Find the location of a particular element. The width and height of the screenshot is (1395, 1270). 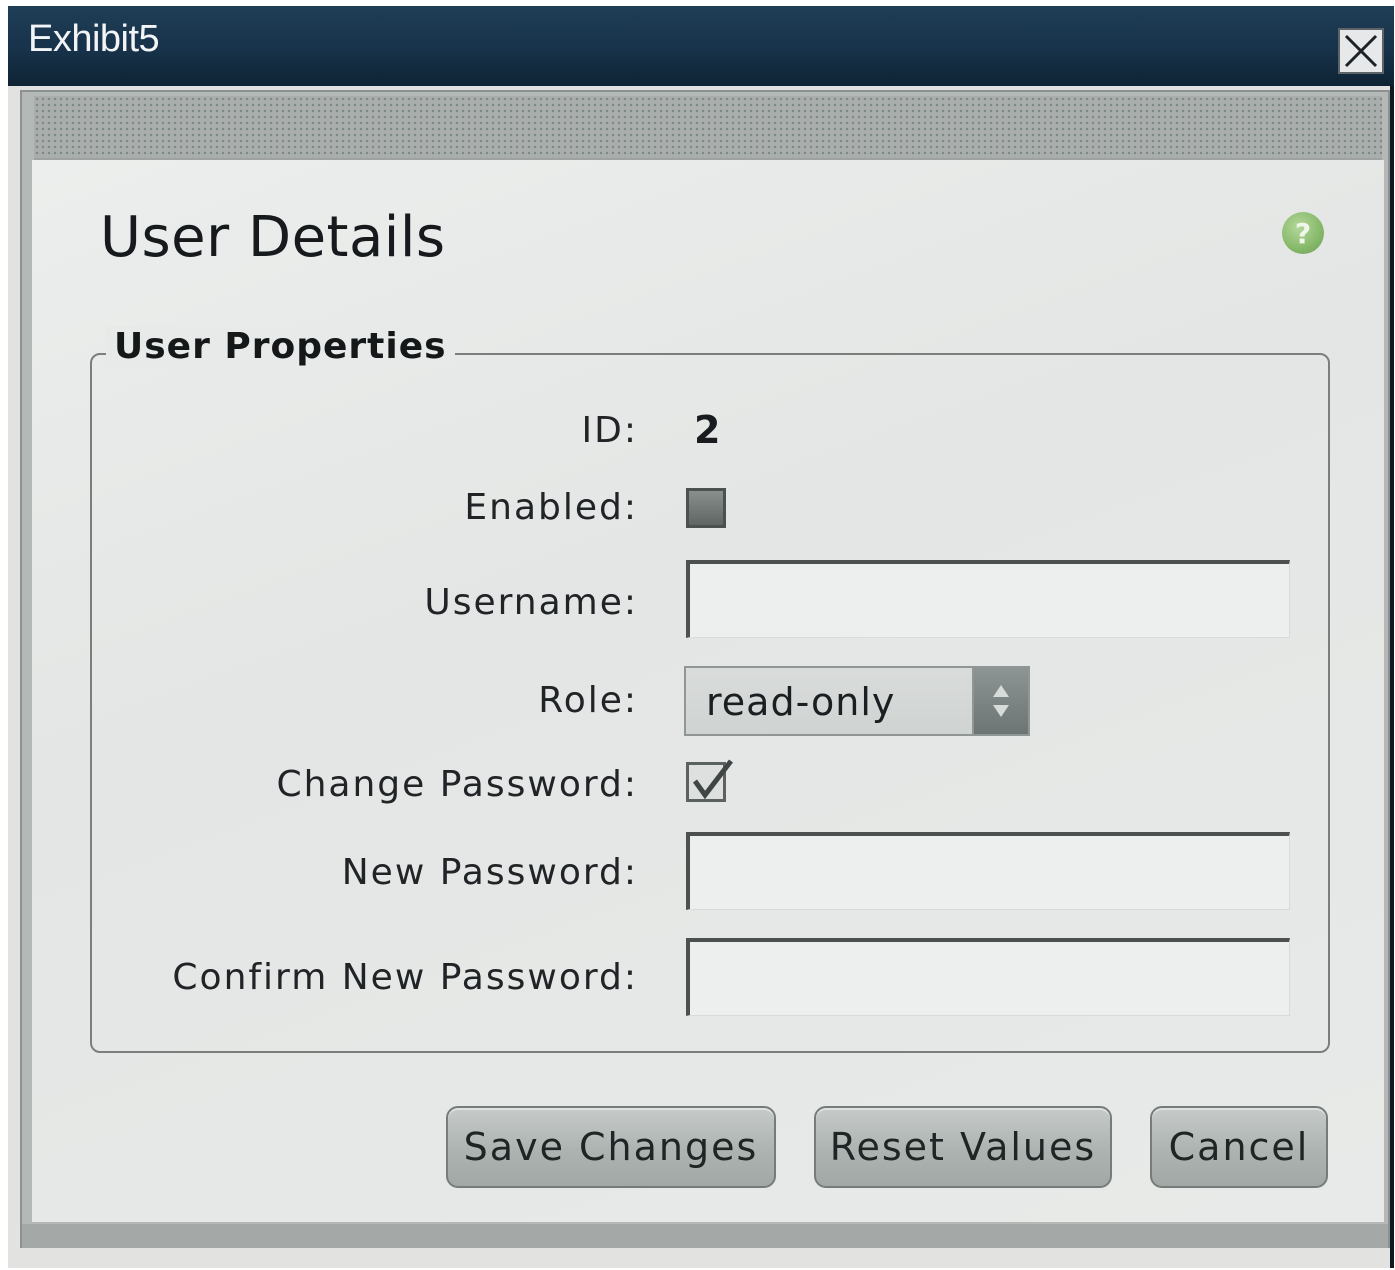

cancel-button: Cancel is located at coordinates (1239, 1147).